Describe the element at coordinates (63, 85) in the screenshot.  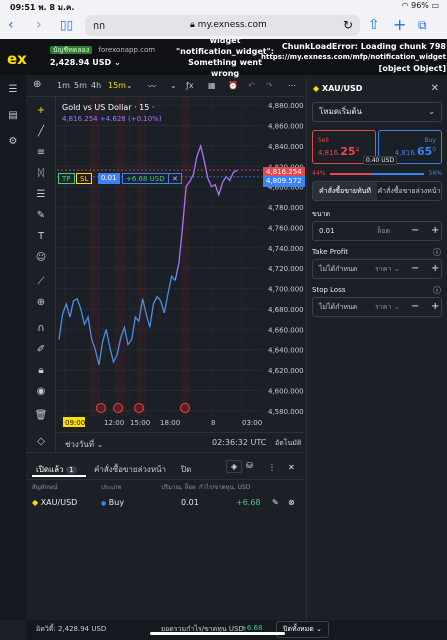
I see `timeframe-1m: 1m` at that location.